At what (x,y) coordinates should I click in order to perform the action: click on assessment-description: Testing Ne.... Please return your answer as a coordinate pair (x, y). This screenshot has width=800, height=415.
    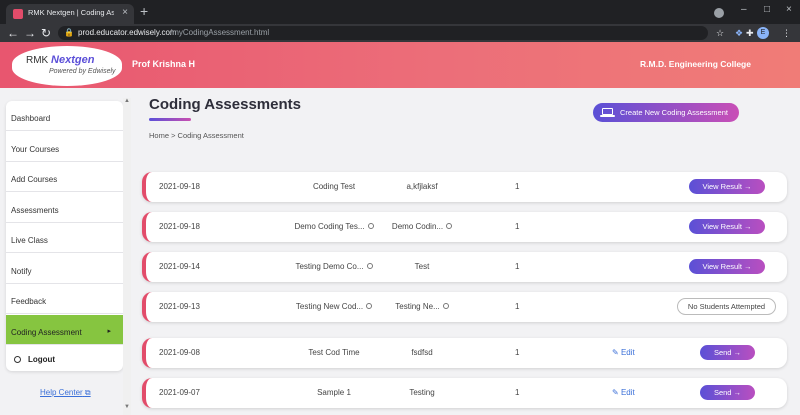
    Looking at the image, I should click on (417, 306).